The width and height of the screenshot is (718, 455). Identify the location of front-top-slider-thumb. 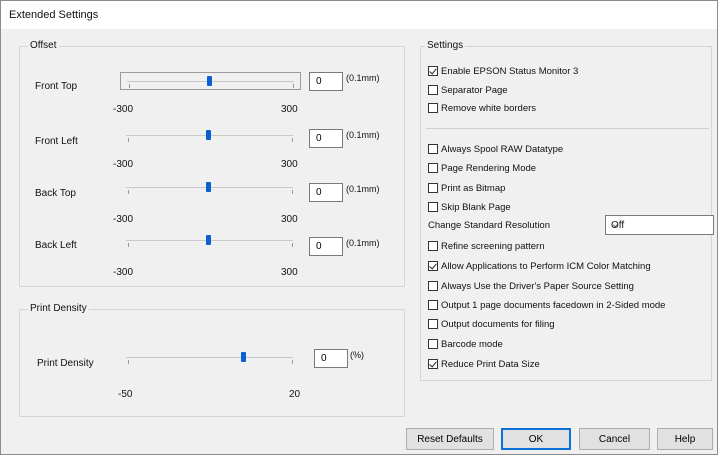
(209, 81).